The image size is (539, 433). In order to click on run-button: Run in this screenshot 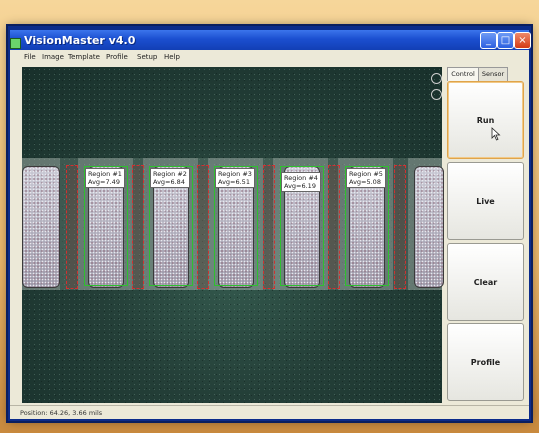, I will do `click(485, 120)`.